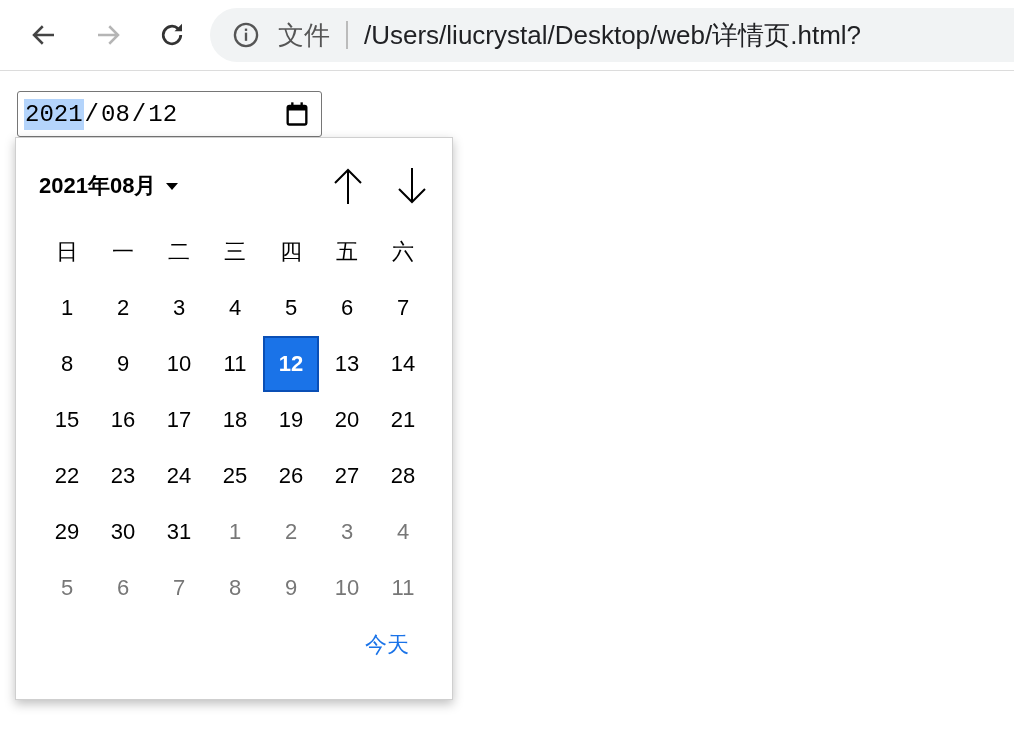 The image size is (1014, 746). I want to click on month-year-dropdown: 2021年08月, so click(109, 186).